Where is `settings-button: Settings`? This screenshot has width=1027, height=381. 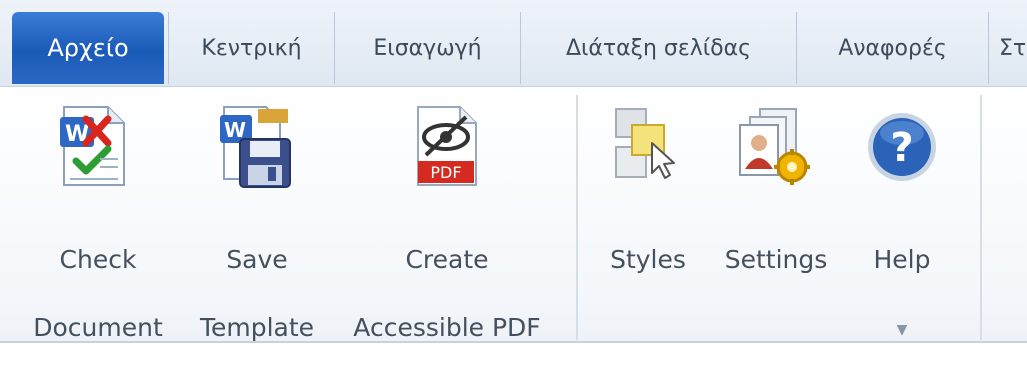 settings-button: Settings is located at coordinates (776, 212).